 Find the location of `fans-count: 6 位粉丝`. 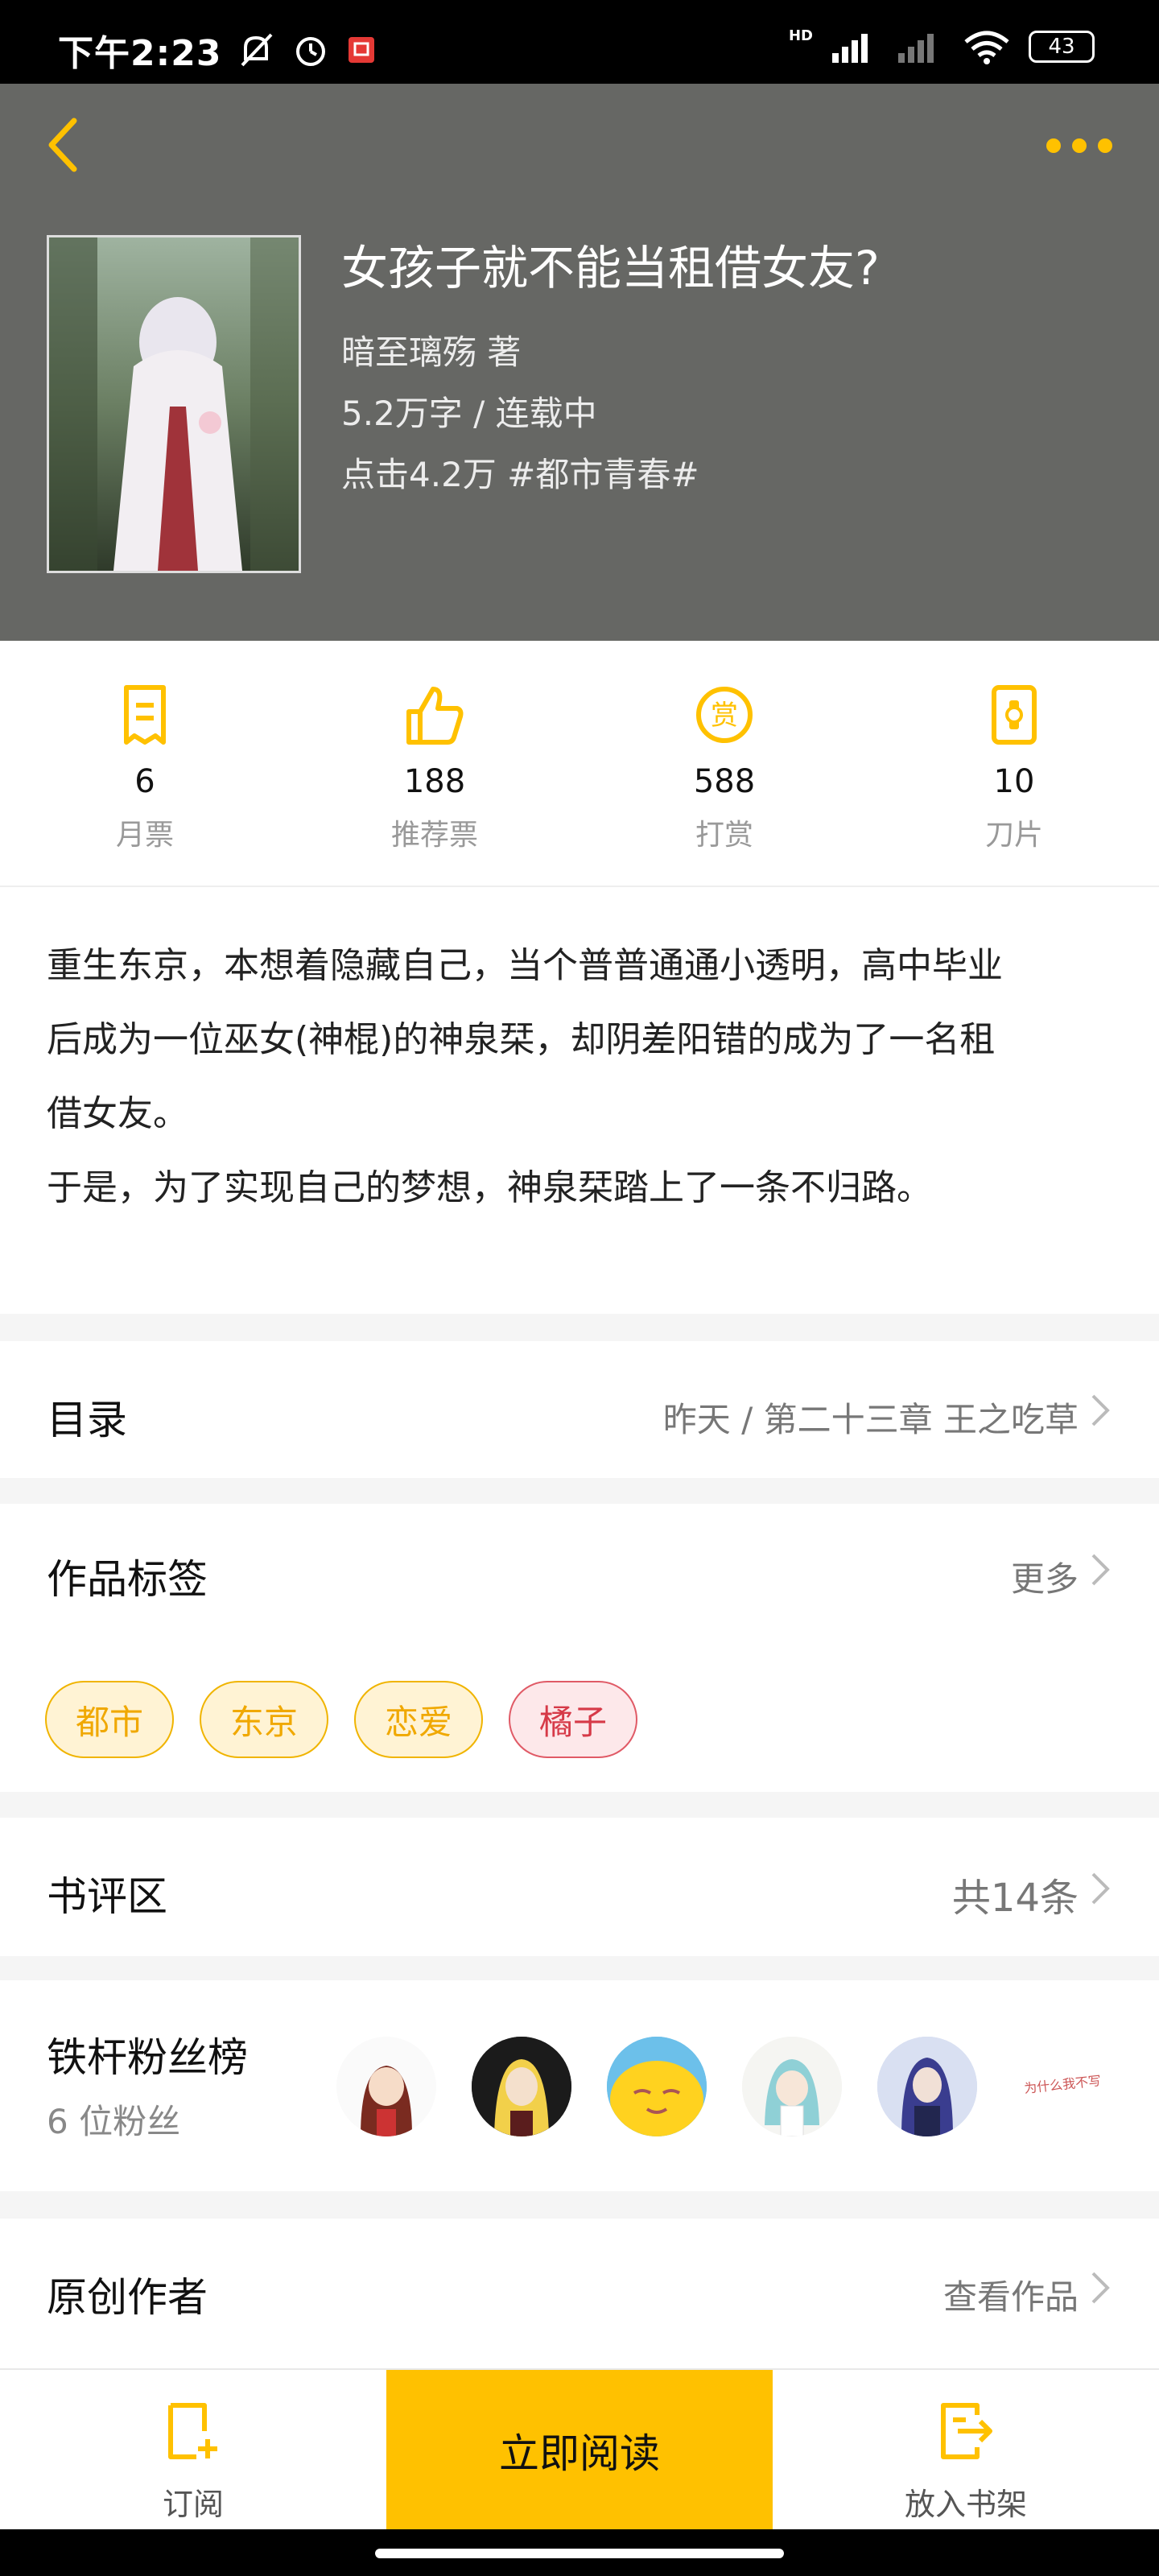

fans-count: 6 位粉丝 is located at coordinates (114, 2121).